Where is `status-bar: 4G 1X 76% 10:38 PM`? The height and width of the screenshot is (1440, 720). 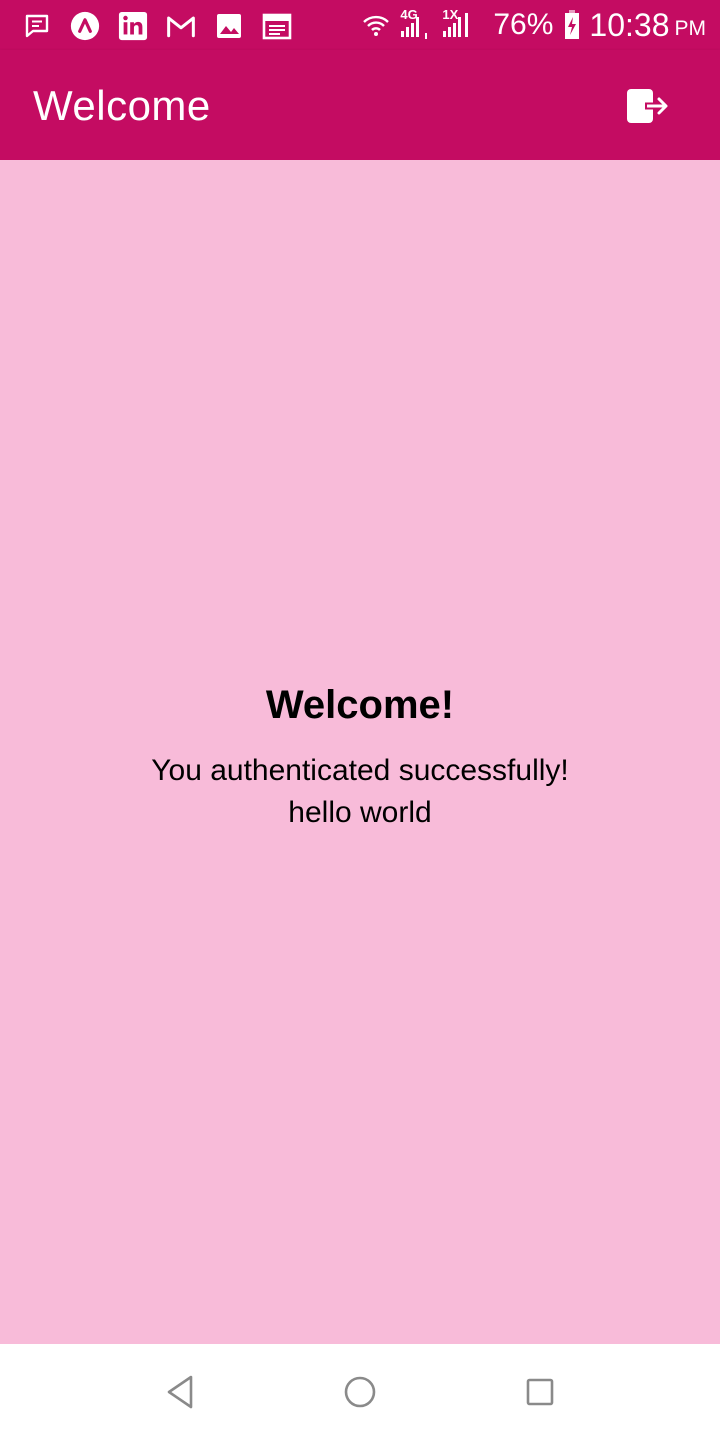 status-bar: 4G 1X 76% 10:38 PM is located at coordinates (360, 25).